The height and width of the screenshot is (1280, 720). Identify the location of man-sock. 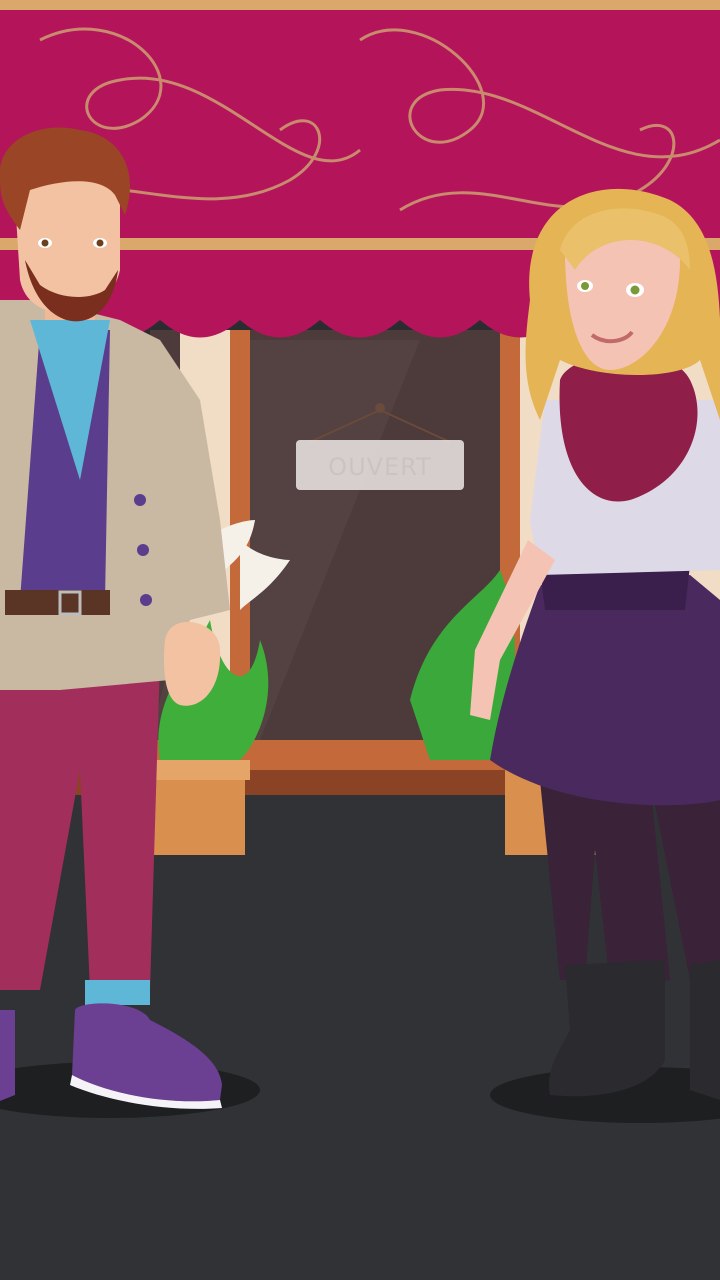
(117, 992).